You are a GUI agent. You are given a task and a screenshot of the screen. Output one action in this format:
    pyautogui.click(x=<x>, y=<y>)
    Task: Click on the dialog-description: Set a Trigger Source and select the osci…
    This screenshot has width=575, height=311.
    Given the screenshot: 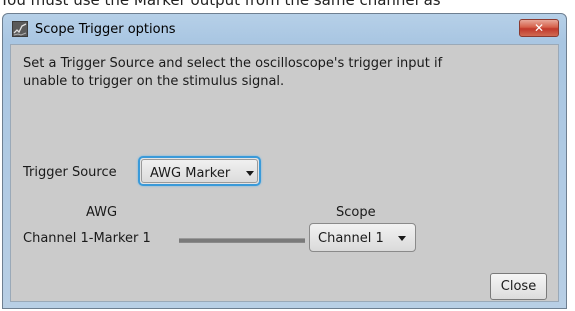 What is the action you would take?
    pyautogui.click(x=233, y=72)
    